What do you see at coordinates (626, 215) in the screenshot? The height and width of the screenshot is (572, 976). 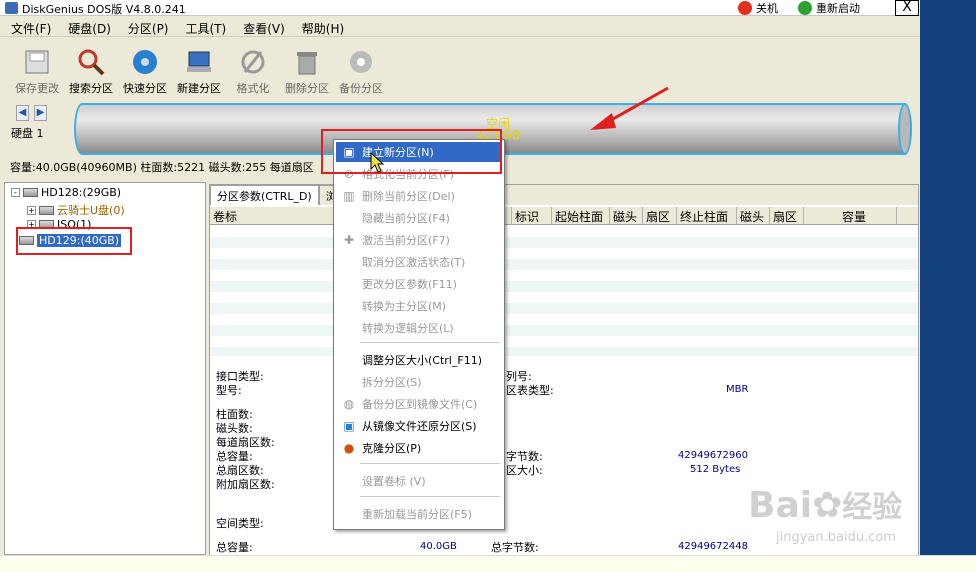 I see `col-head: 磁头` at bounding box center [626, 215].